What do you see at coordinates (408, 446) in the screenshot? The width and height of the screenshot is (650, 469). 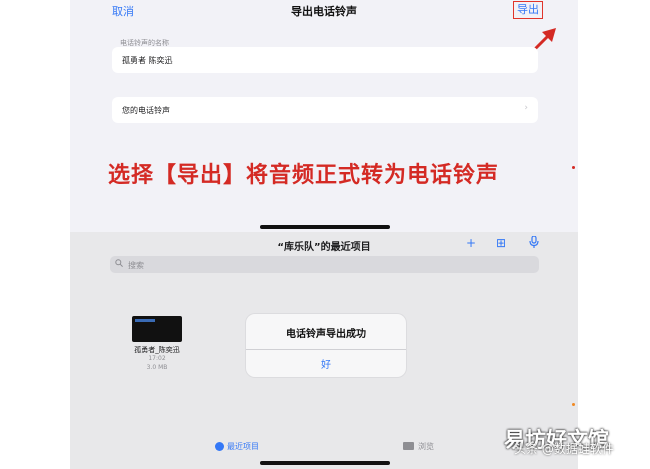 I see `folder-icon` at bounding box center [408, 446].